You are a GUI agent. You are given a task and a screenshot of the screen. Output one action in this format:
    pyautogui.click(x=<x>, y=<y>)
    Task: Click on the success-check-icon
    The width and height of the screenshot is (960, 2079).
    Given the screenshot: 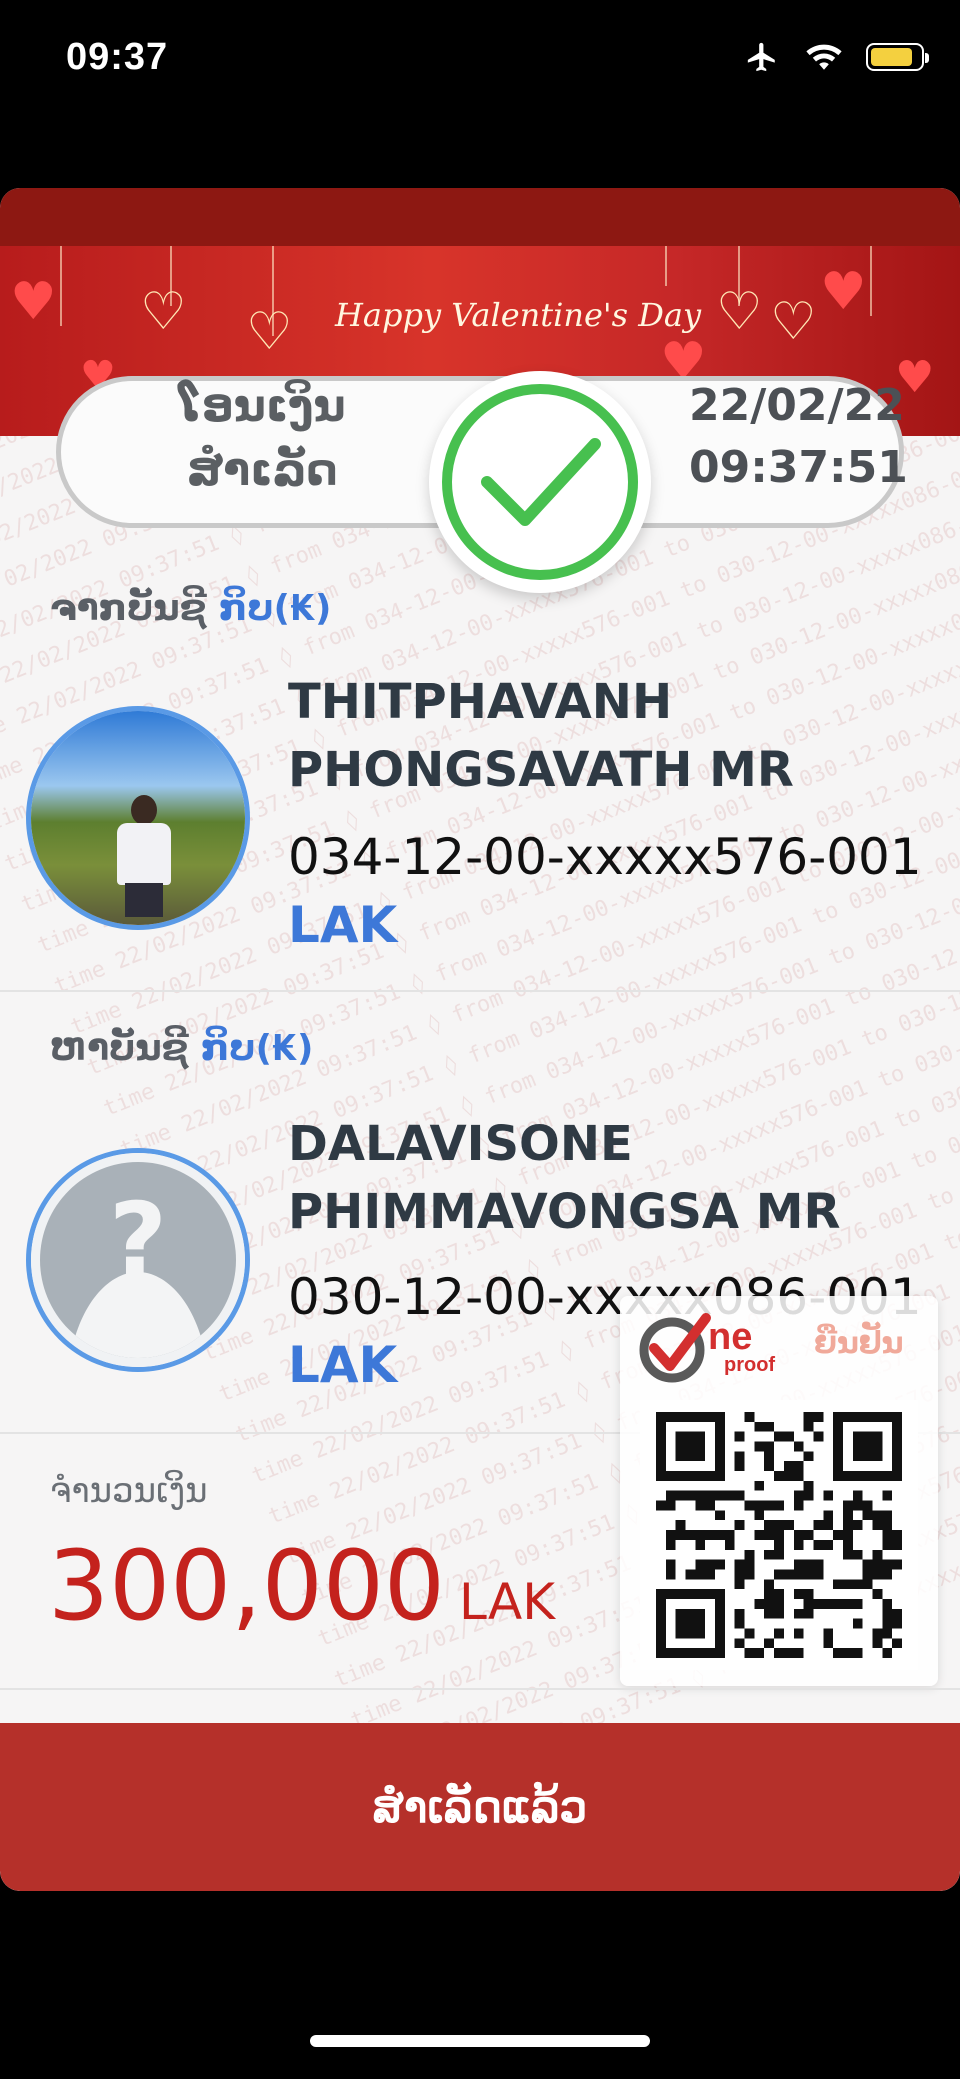 What is the action you would take?
    pyautogui.click(x=540, y=482)
    